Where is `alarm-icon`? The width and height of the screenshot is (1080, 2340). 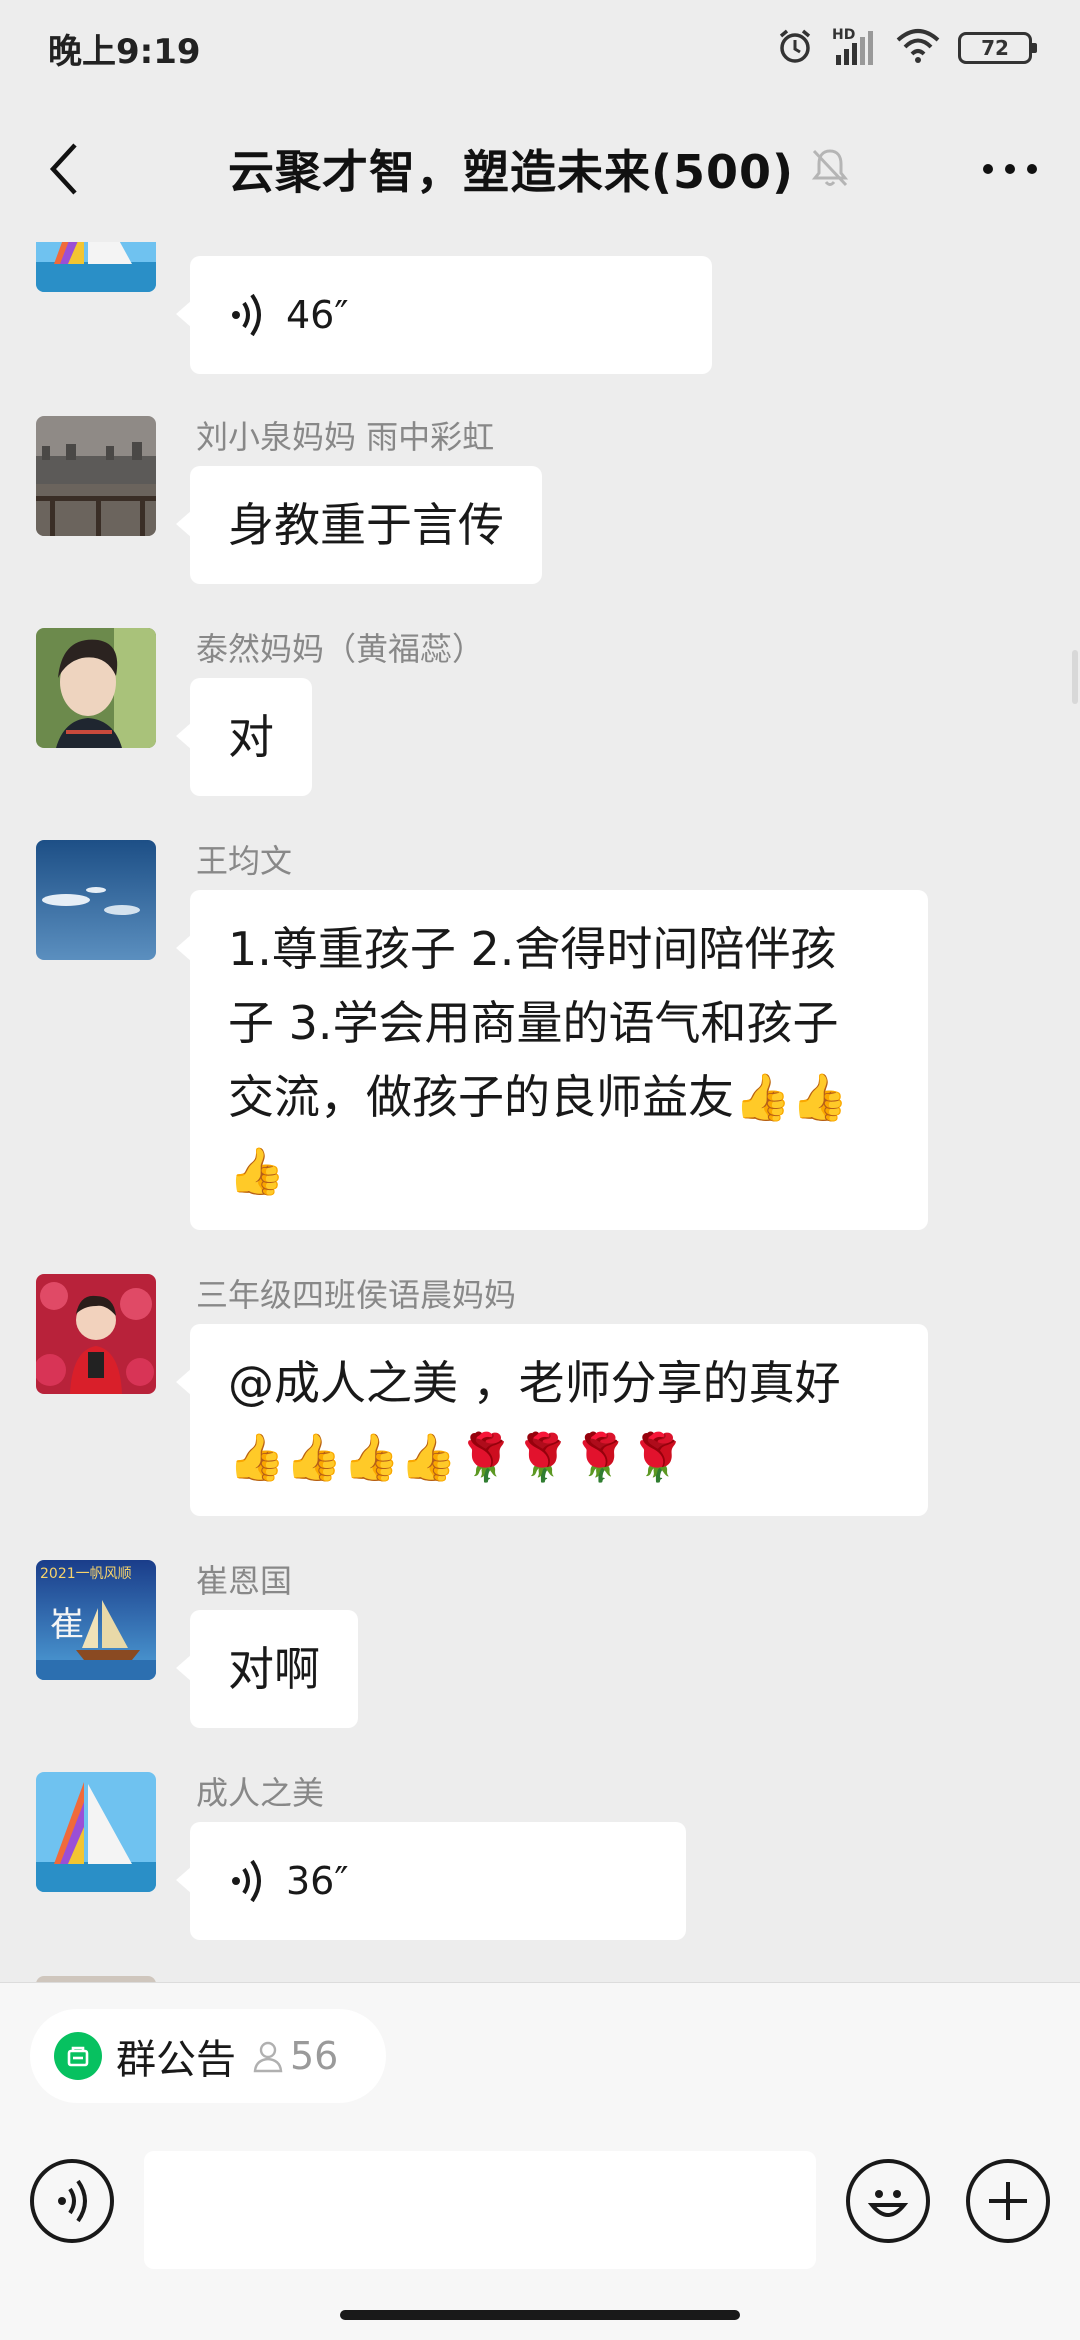
alarm-icon is located at coordinates (795, 48).